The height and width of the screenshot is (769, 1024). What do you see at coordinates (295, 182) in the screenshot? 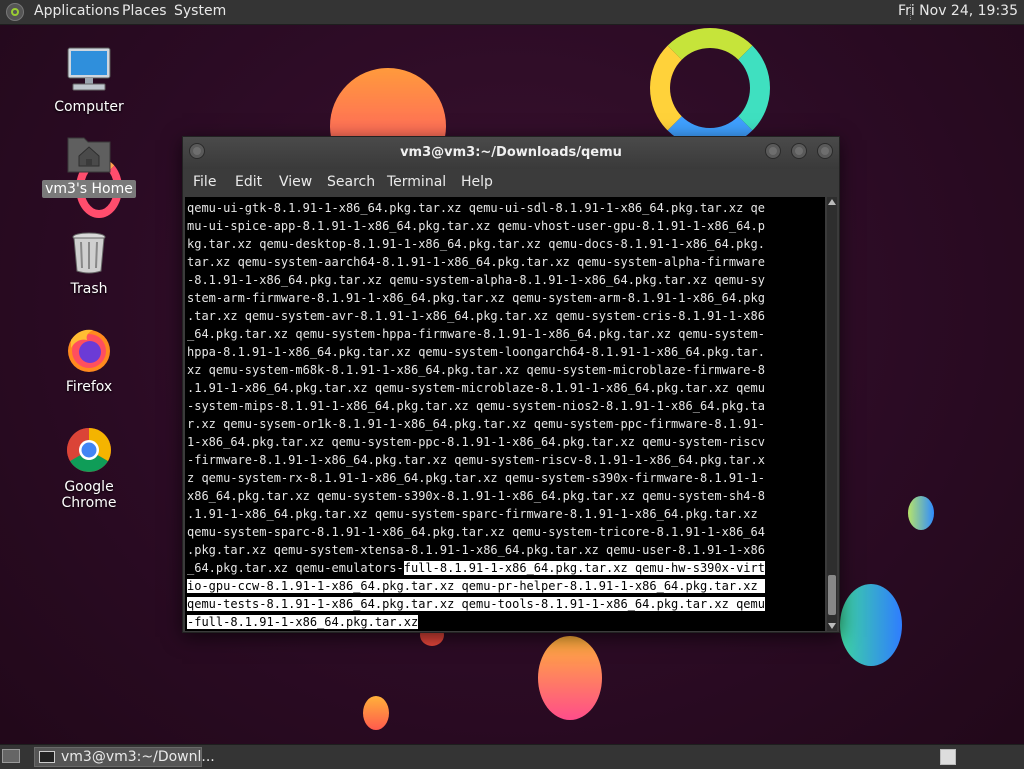
I see `menu-view: View` at bounding box center [295, 182].